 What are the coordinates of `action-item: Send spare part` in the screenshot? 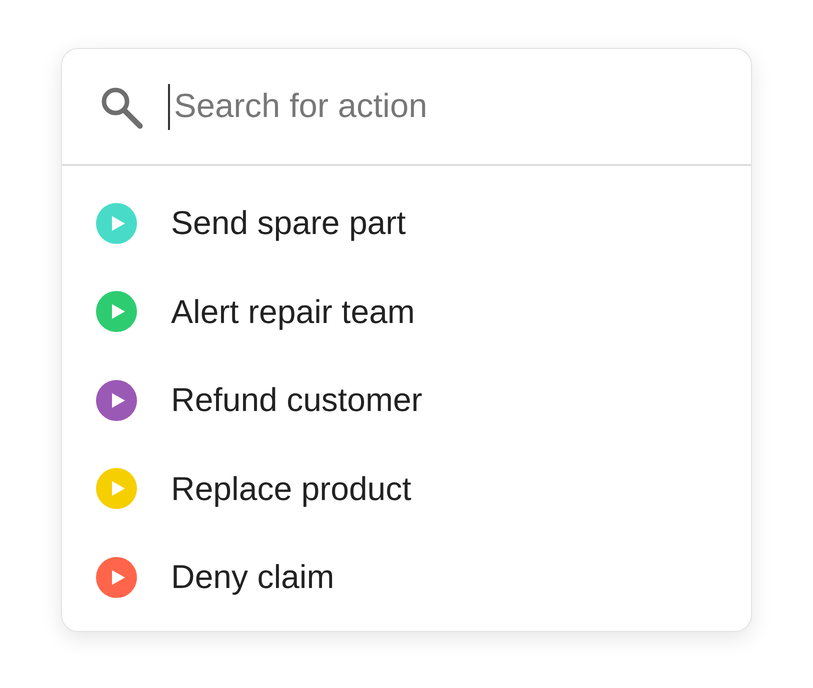 It's located at (251, 223).